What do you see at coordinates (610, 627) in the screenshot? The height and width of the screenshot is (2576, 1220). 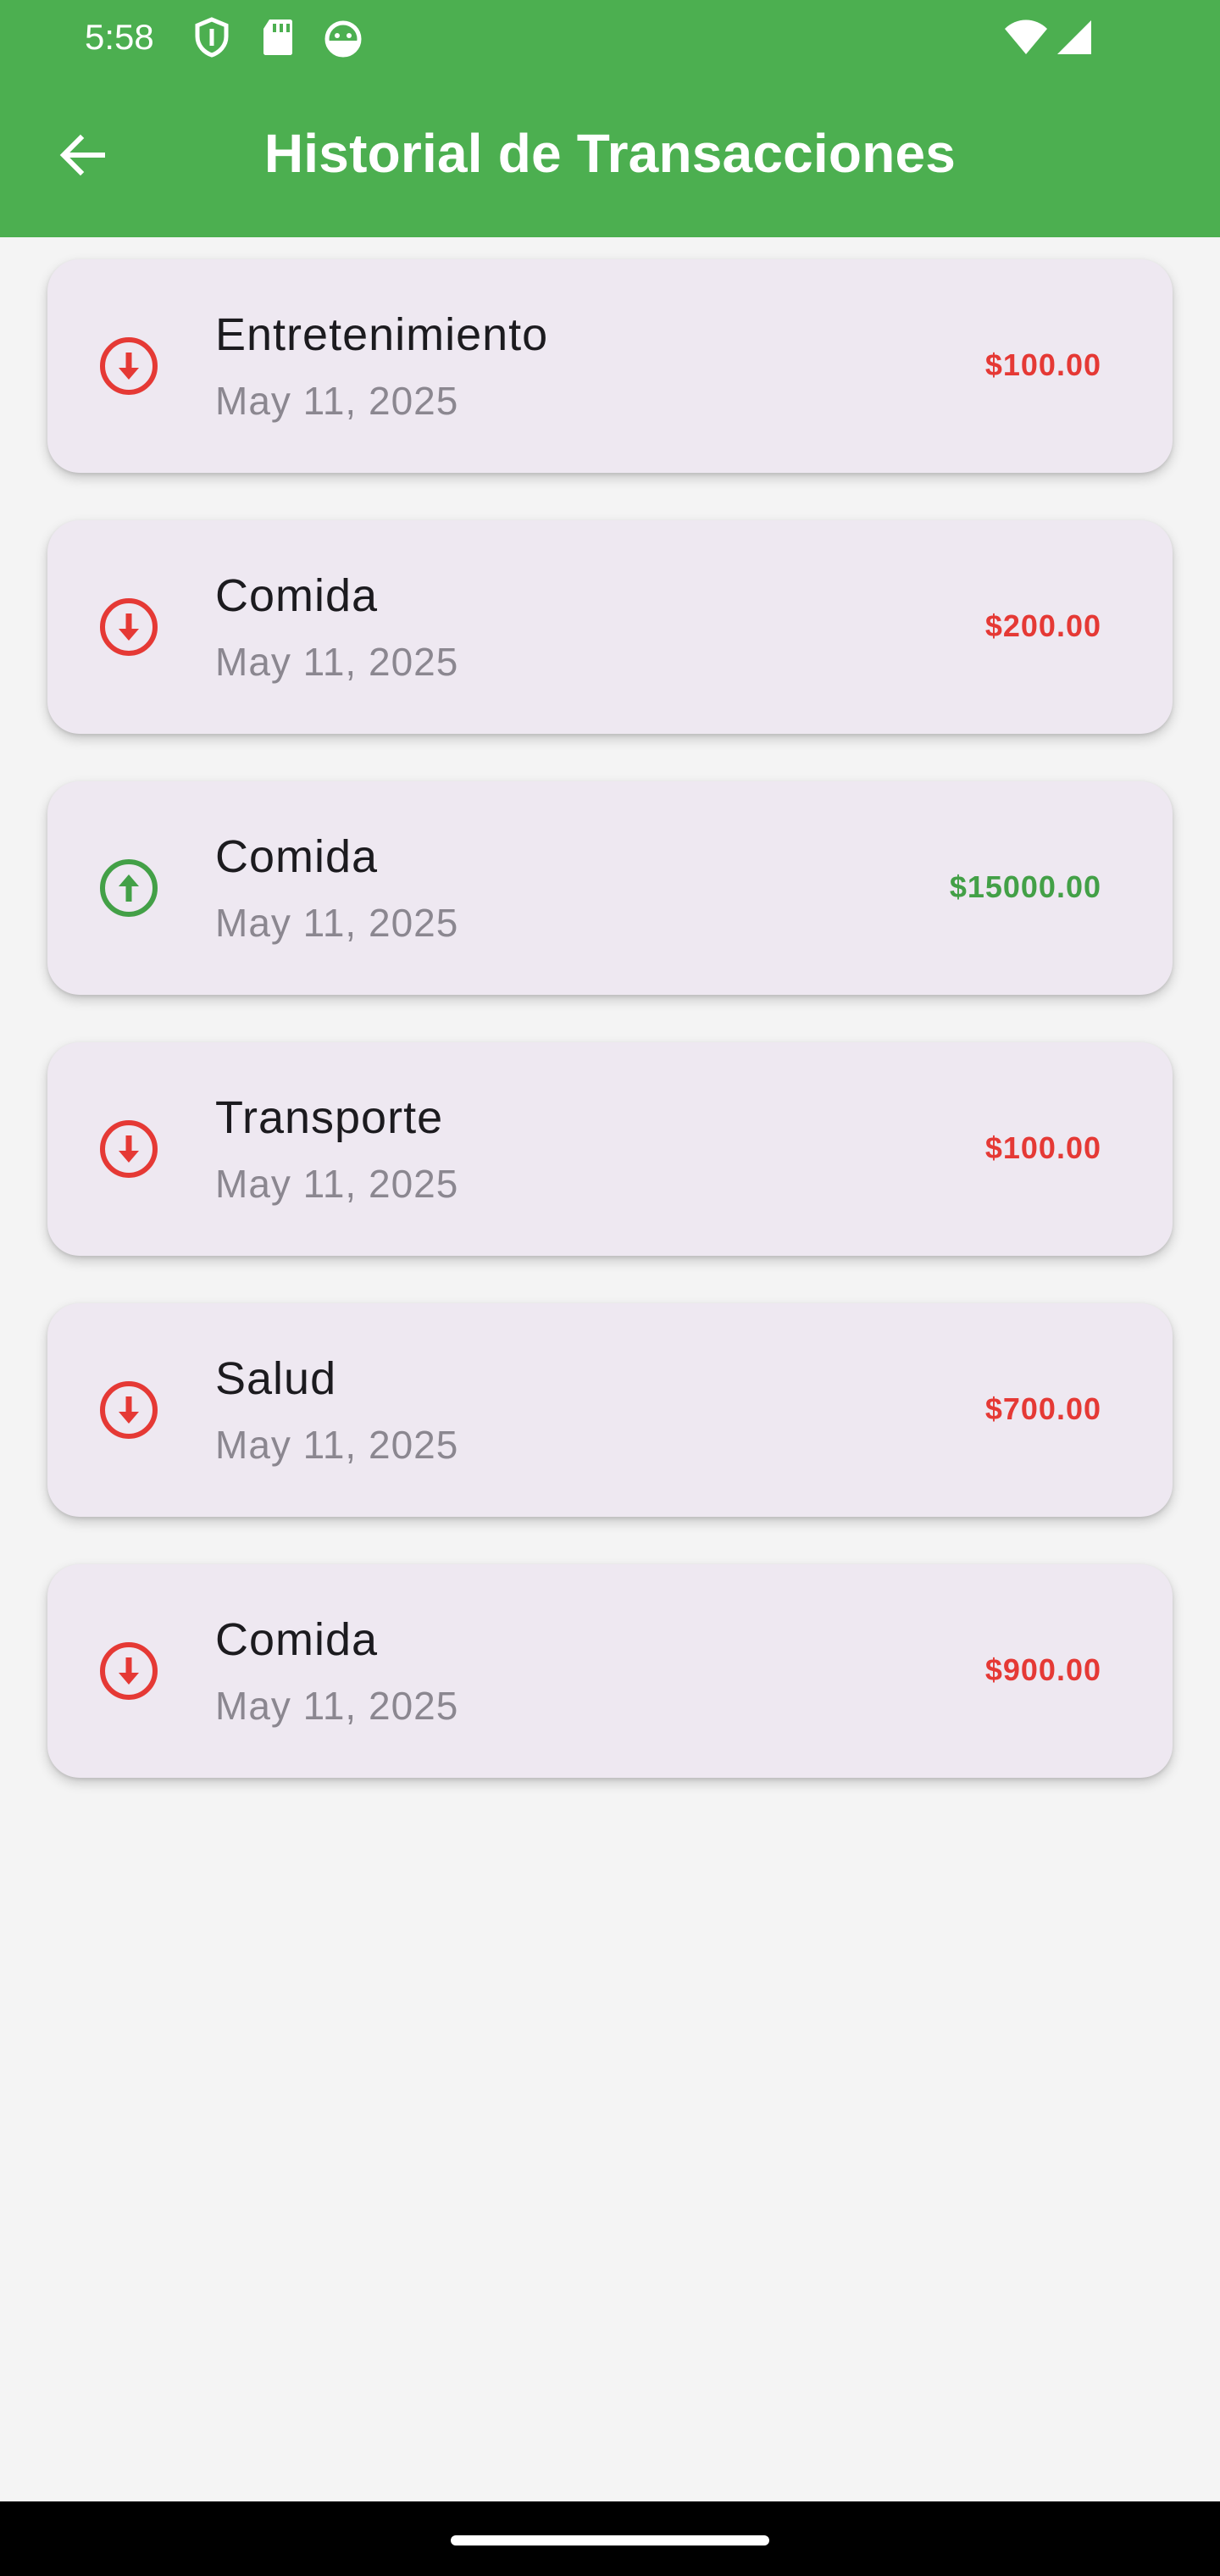 I see `transaction-card: Comida May 11, 2025 $200.00` at bounding box center [610, 627].